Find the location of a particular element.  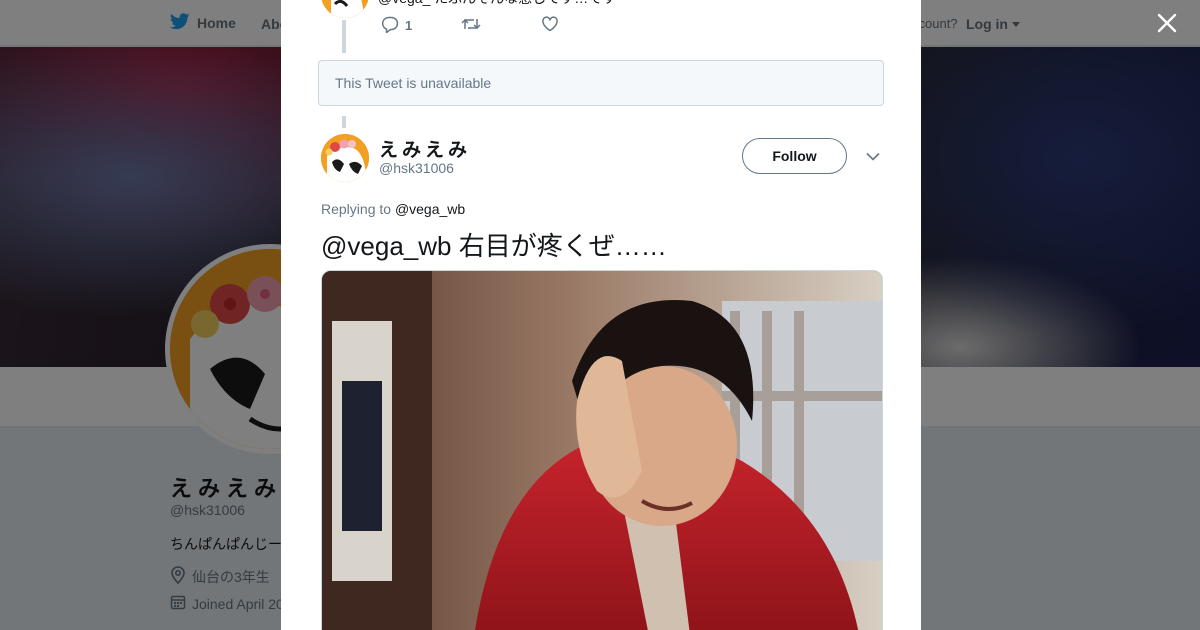

previous-tweet-actions: 1 is located at coordinates (501, 25).